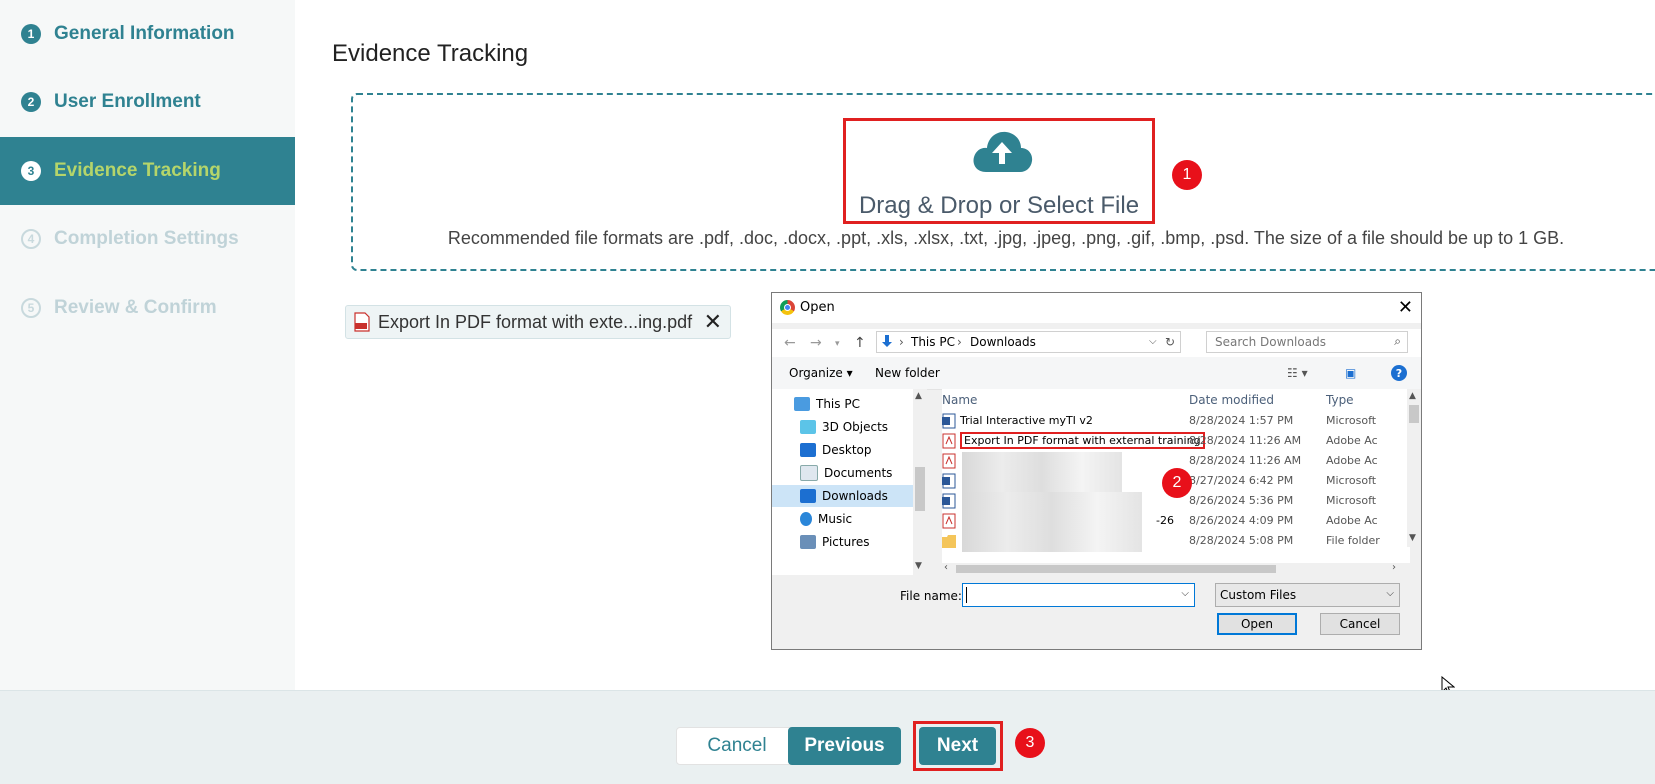 Image resolution: width=1655 pixels, height=784 pixels. What do you see at coordinates (1360, 624) in the screenshot?
I see `dialog-cancel-button: Cancel` at bounding box center [1360, 624].